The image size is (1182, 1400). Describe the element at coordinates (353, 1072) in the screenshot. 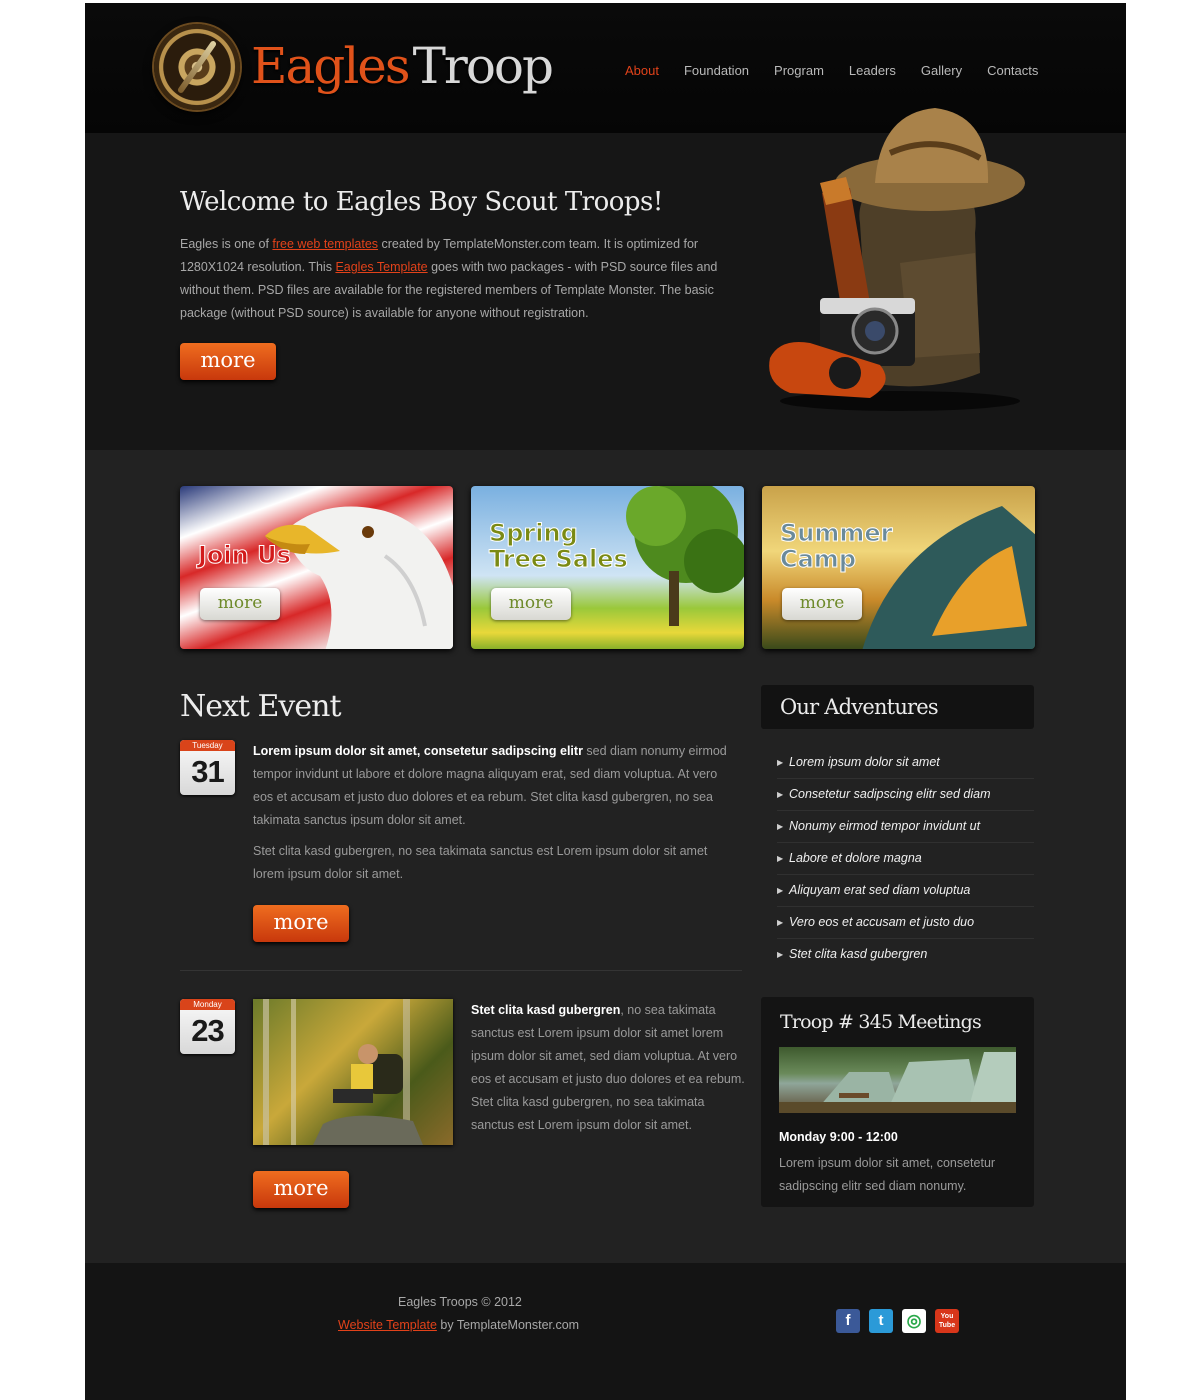

I see `boy-scout-photo` at that location.